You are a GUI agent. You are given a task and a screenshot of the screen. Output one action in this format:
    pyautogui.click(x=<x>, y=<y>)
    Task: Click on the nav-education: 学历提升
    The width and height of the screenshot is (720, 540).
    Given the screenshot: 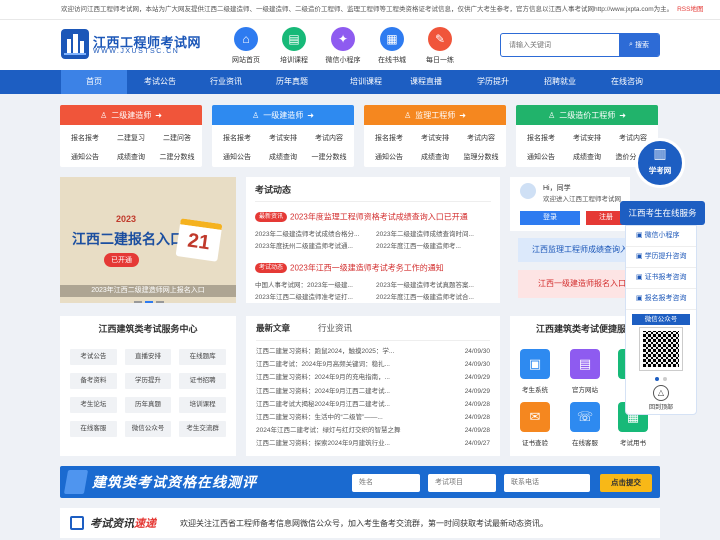 What is the action you would take?
    pyautogui.click(x=493, y=82)
    